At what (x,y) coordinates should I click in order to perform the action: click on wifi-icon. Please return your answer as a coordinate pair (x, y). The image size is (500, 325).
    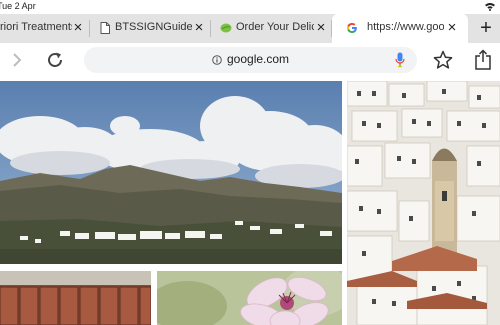
    Looking at the image, I should click on (490, 7).